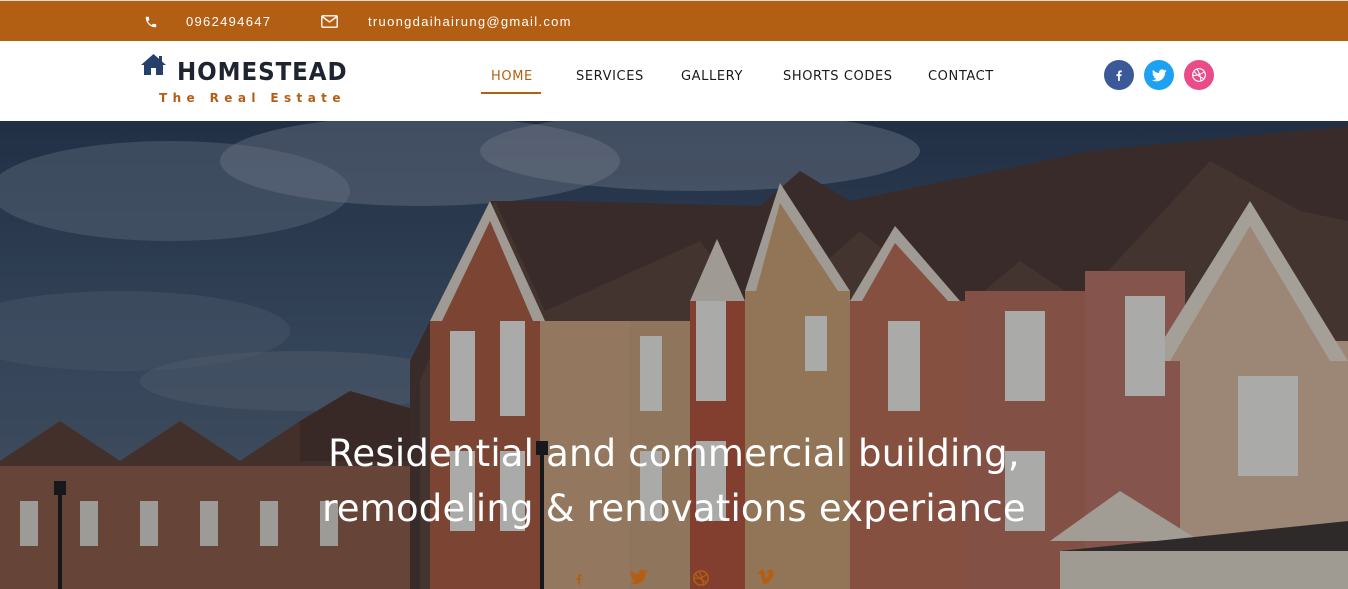 The height and width of the screenshot is (589, 1348). I want to click on vimeo-icon, so click(766, 579).